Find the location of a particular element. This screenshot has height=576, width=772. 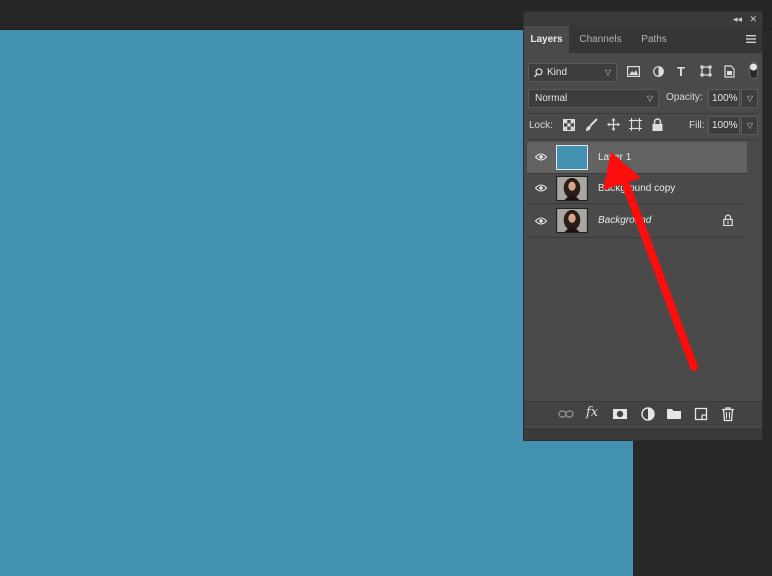

close-panel-icon: ✕ is located at coordinates (753, 19).